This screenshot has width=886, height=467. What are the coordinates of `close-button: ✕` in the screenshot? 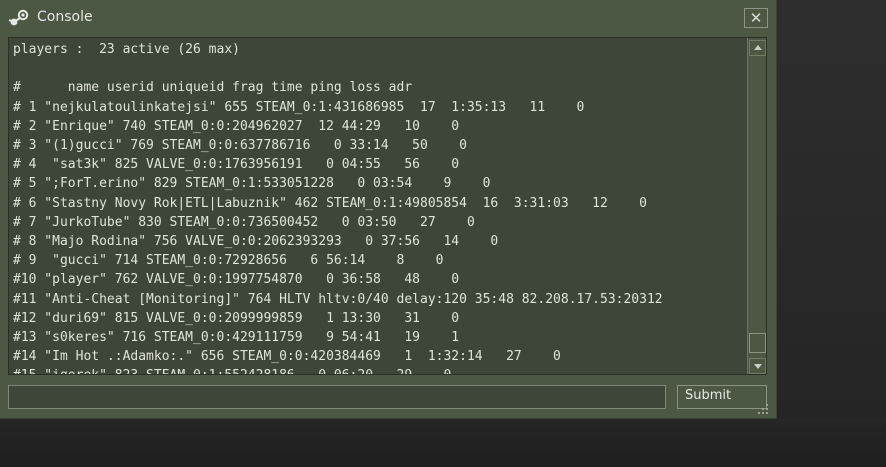 It's located at (756, 18).